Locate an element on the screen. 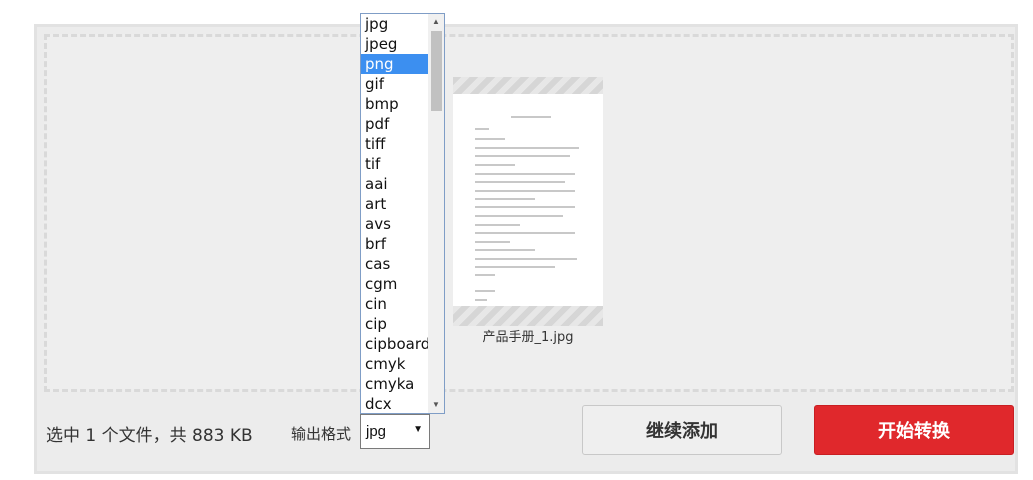  format-option-png: png is located at coordinates (394, 64).